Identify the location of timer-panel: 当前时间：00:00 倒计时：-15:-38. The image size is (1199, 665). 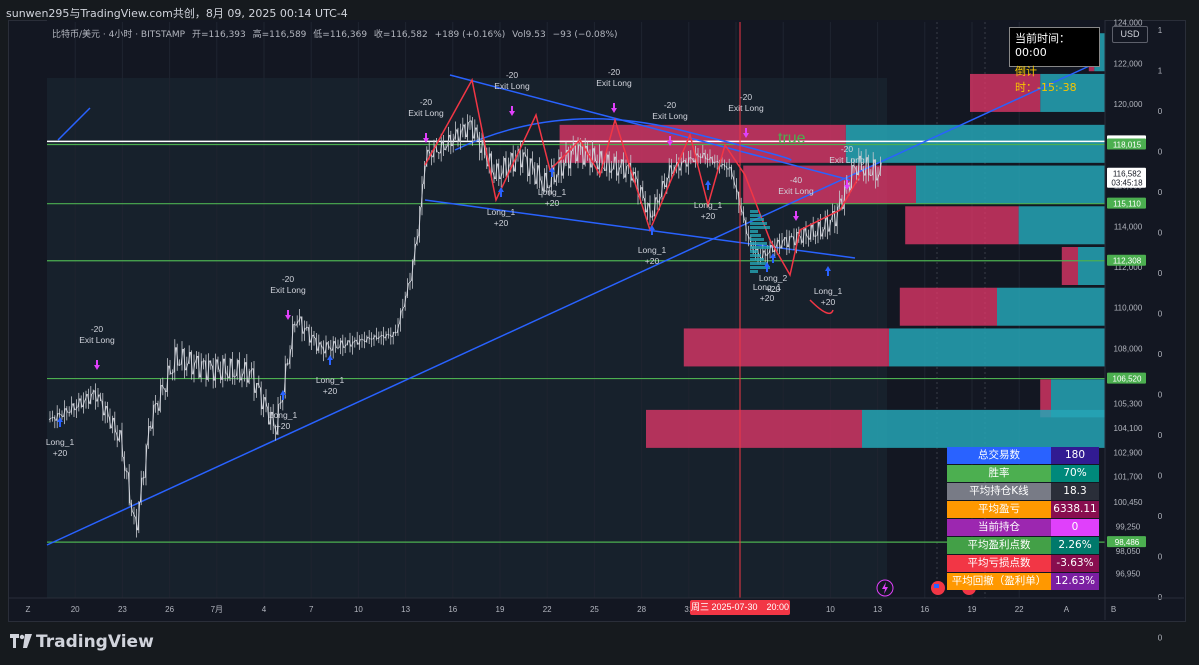
(1054, 60).